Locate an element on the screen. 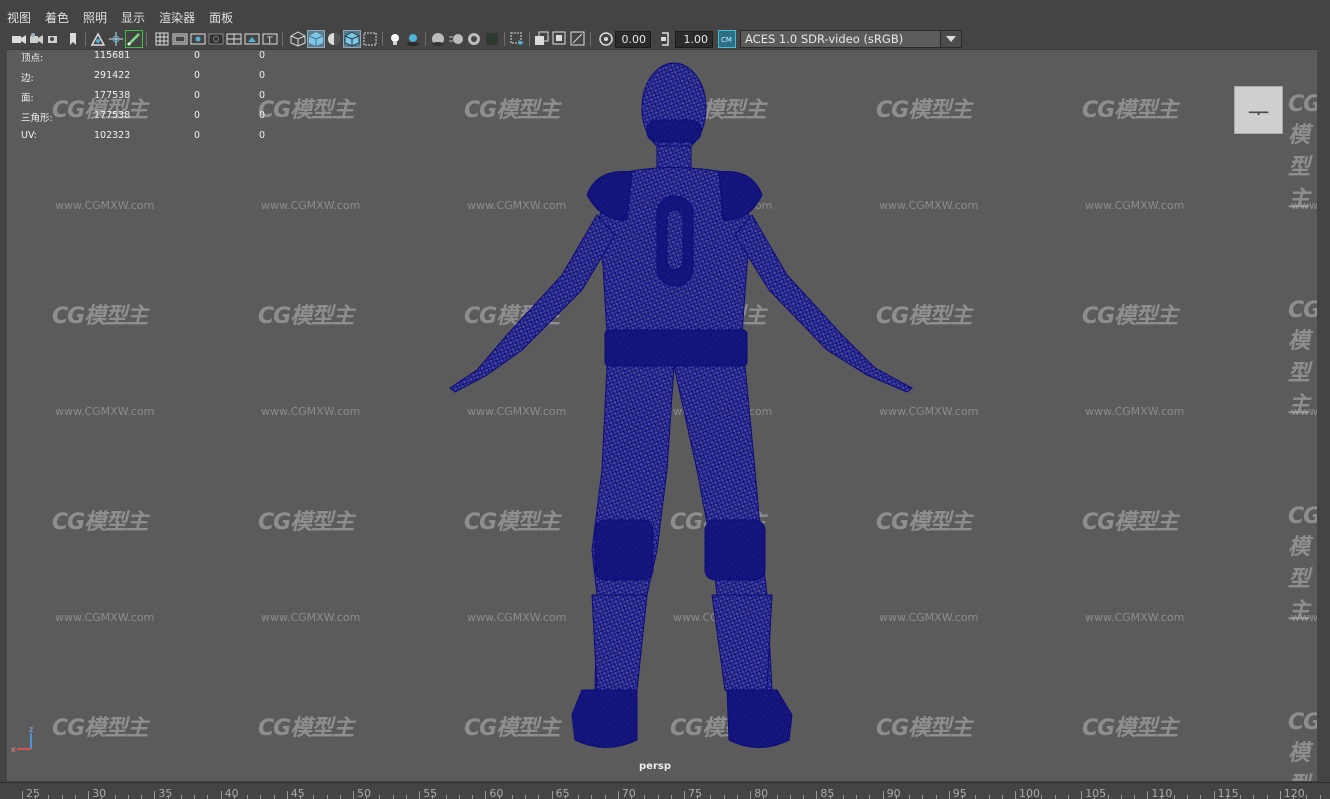 The image size is (1330, 799). depth-of-field-icon is located at coordinates (492, 39).